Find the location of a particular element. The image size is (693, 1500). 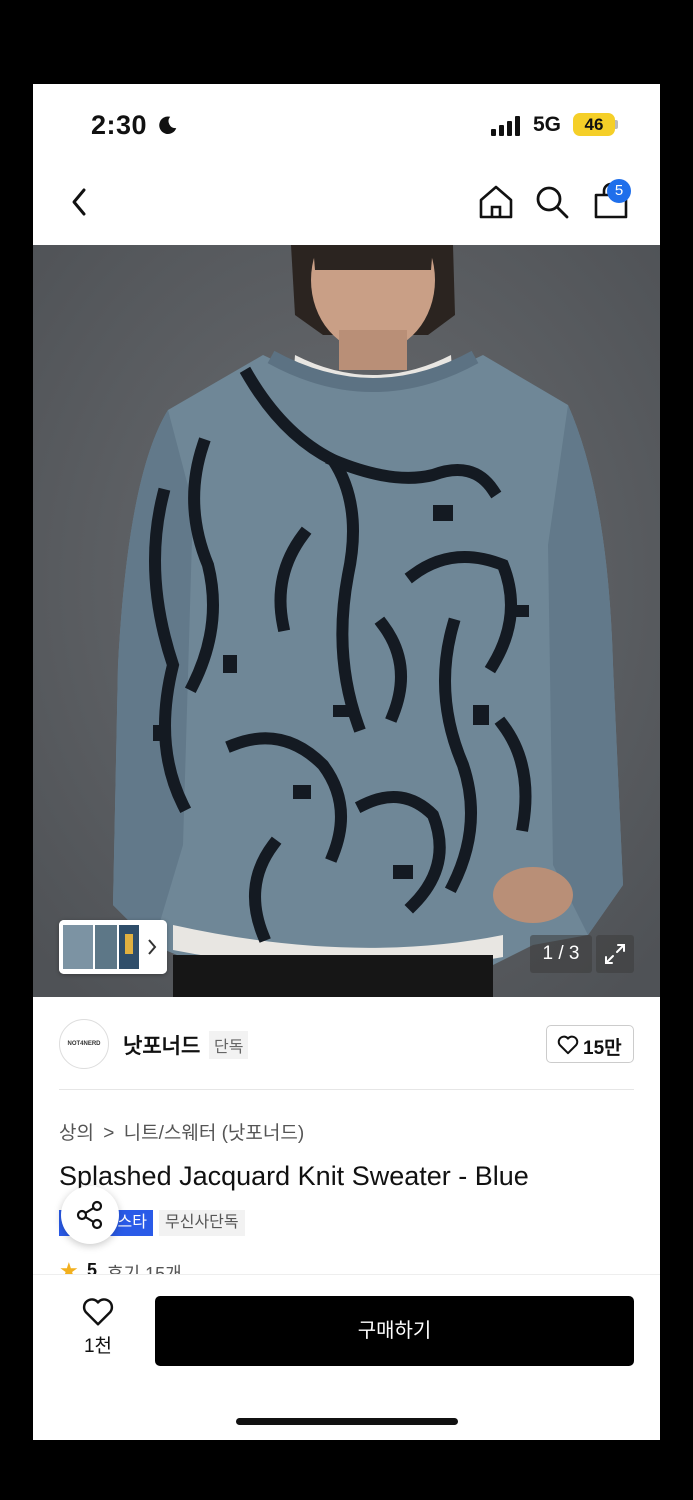

home-button is located at coordinates (496, 202).